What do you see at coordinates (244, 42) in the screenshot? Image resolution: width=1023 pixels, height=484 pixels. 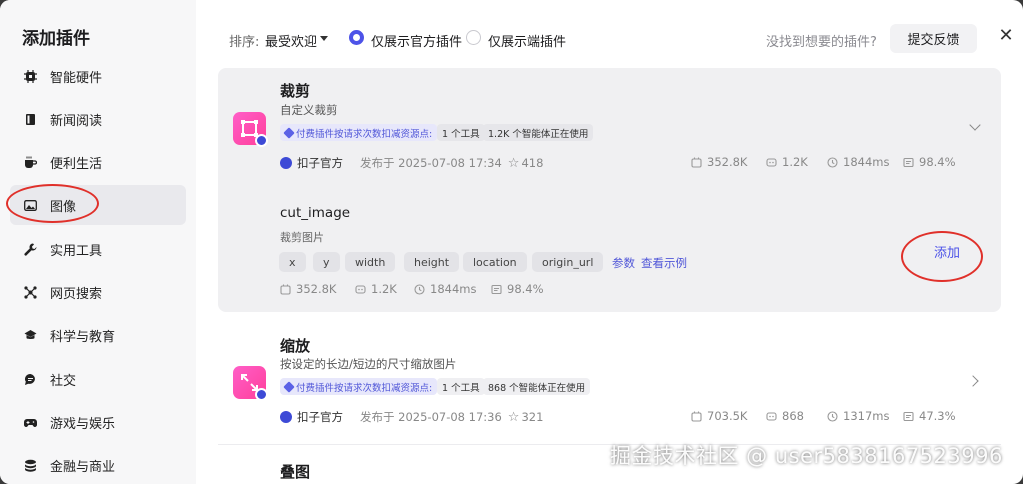 I see `sort-label: 排序:` at bounding box center [244, 42].